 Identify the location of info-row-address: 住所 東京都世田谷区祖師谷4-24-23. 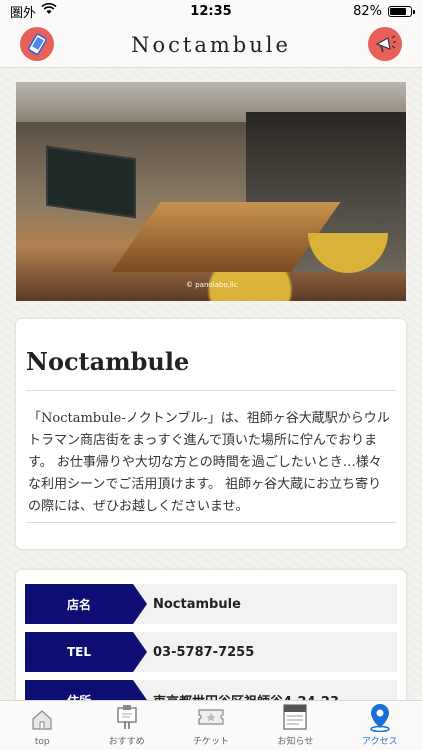
(211, 690).